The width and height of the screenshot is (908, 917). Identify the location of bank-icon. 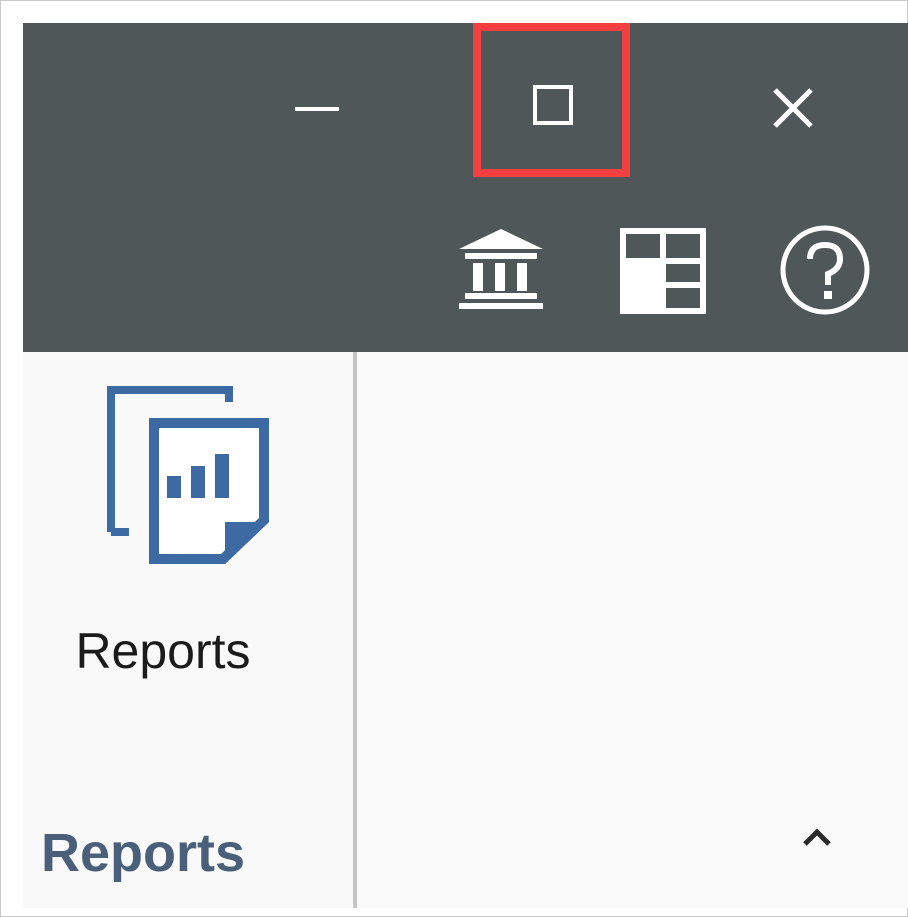
(501, 269).